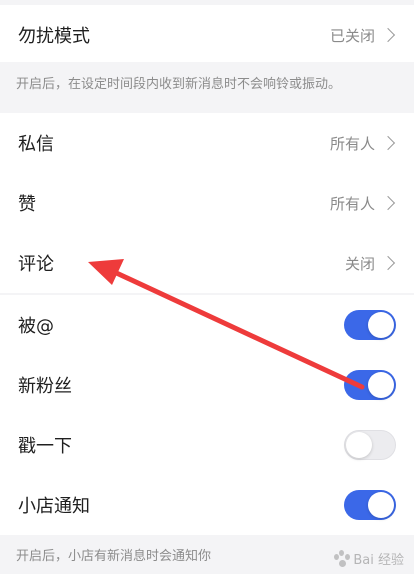 The height and width of the screenshot is (574, 414). What do you see at coordinates (207, 203) in the screenshot?
I see `setting-row-like: 赞 所有人` at bounding box center [207, 203].